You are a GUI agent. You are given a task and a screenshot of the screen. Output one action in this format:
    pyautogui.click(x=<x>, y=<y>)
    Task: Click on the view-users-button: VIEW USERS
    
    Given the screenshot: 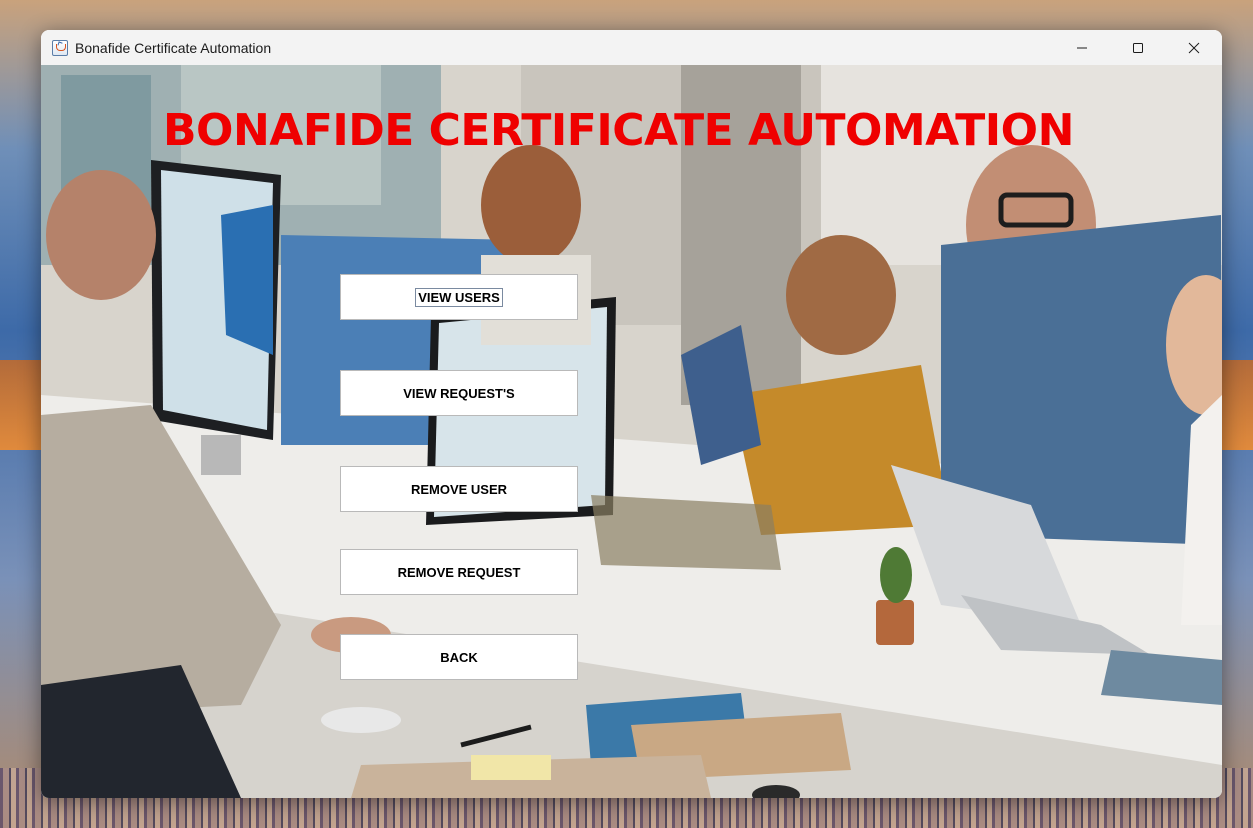 What is the action you would take?
    pyautogui.click(x=459, y=297)
    